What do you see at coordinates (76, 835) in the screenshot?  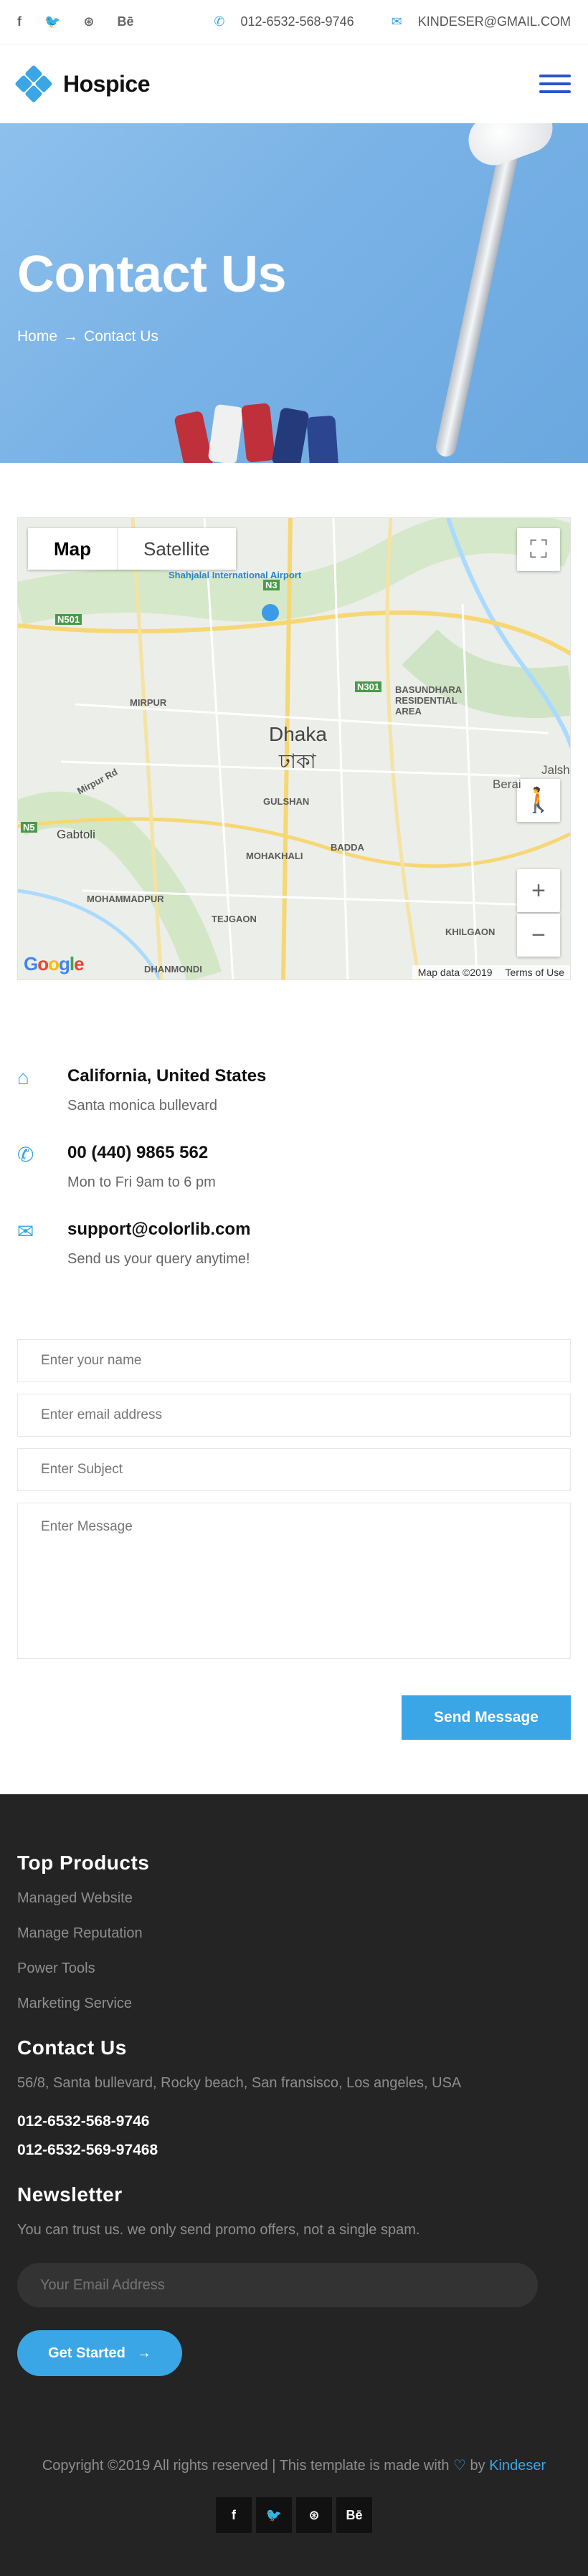 I see `map-label-gabtoli: Gabtoli` at bounding box center [76, 835].